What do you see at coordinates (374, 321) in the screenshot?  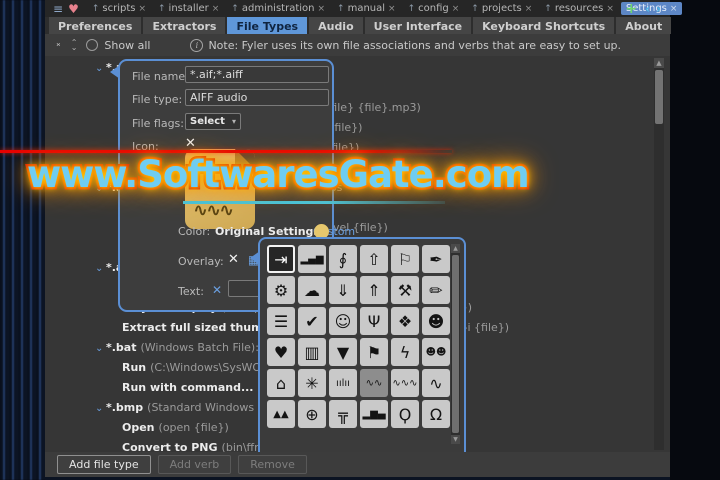 I see `trophy-icon: Ψ` at bounding box center [374, 321].